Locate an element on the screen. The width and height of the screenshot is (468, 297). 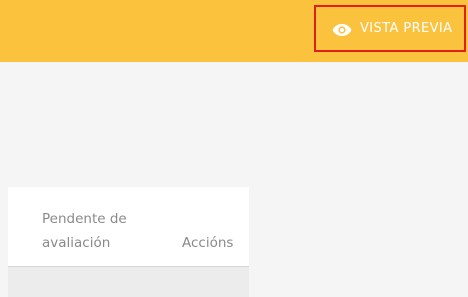
table-row is located at coordinates (128, 282).